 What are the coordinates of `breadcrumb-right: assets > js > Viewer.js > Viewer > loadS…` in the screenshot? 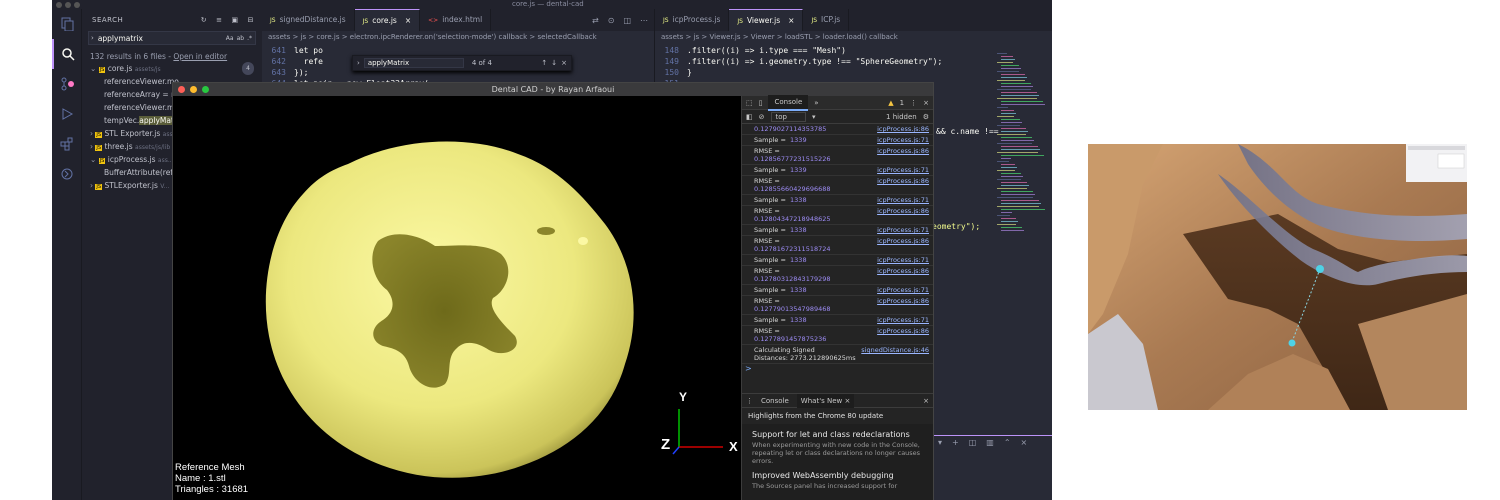 It's located at (851, 37).